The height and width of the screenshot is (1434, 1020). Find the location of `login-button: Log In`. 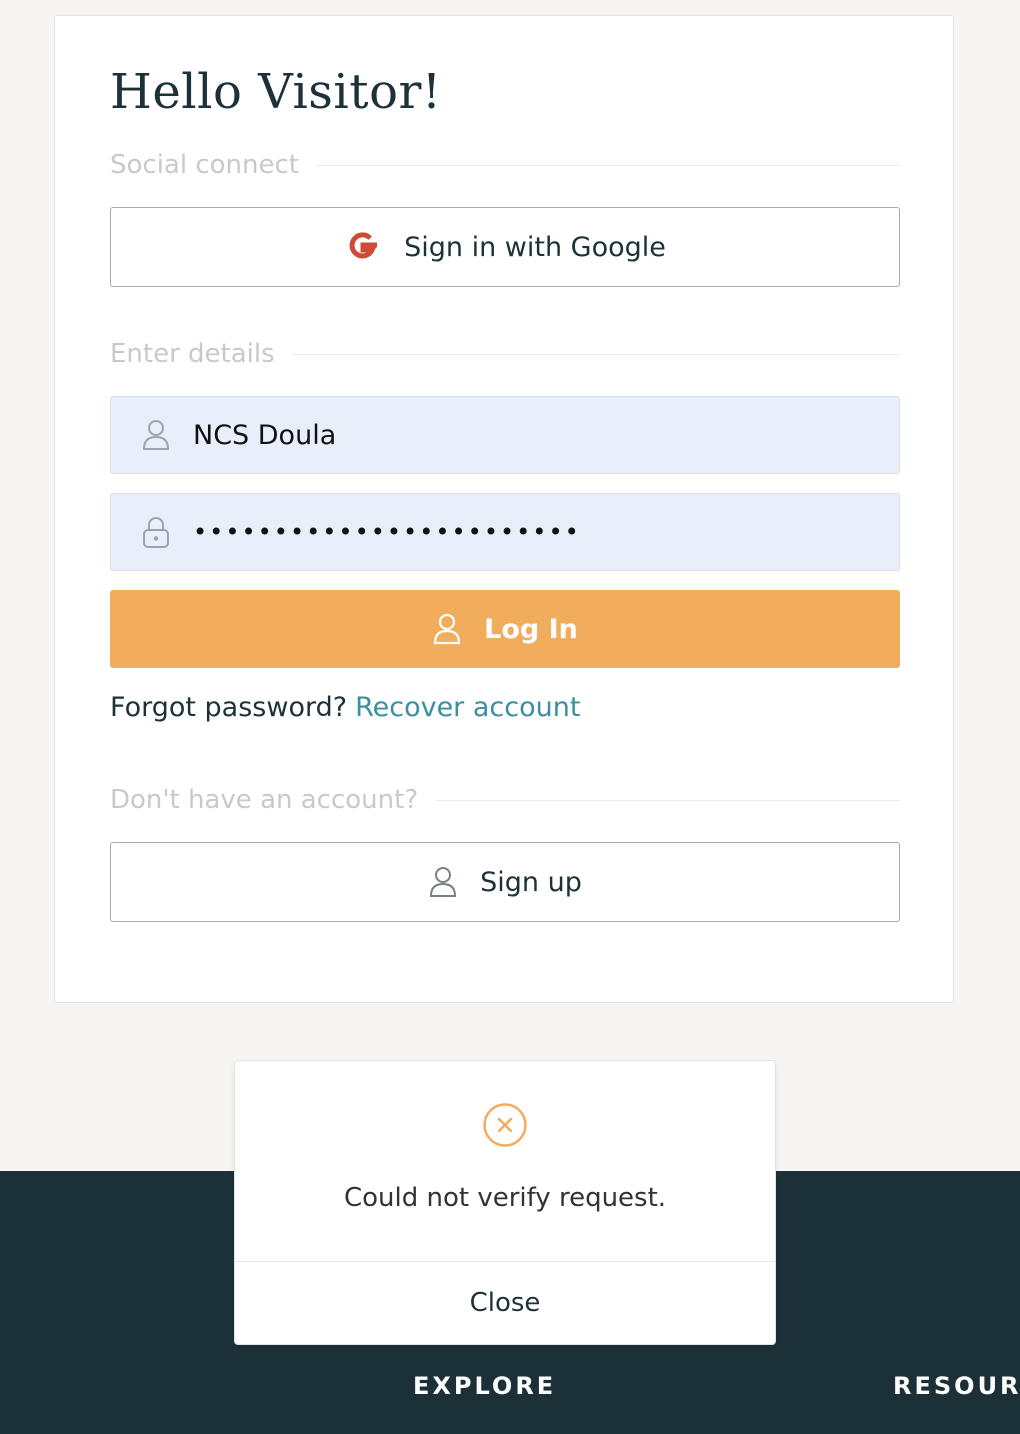

login-button: Log In is located at coordinates (505, 629).